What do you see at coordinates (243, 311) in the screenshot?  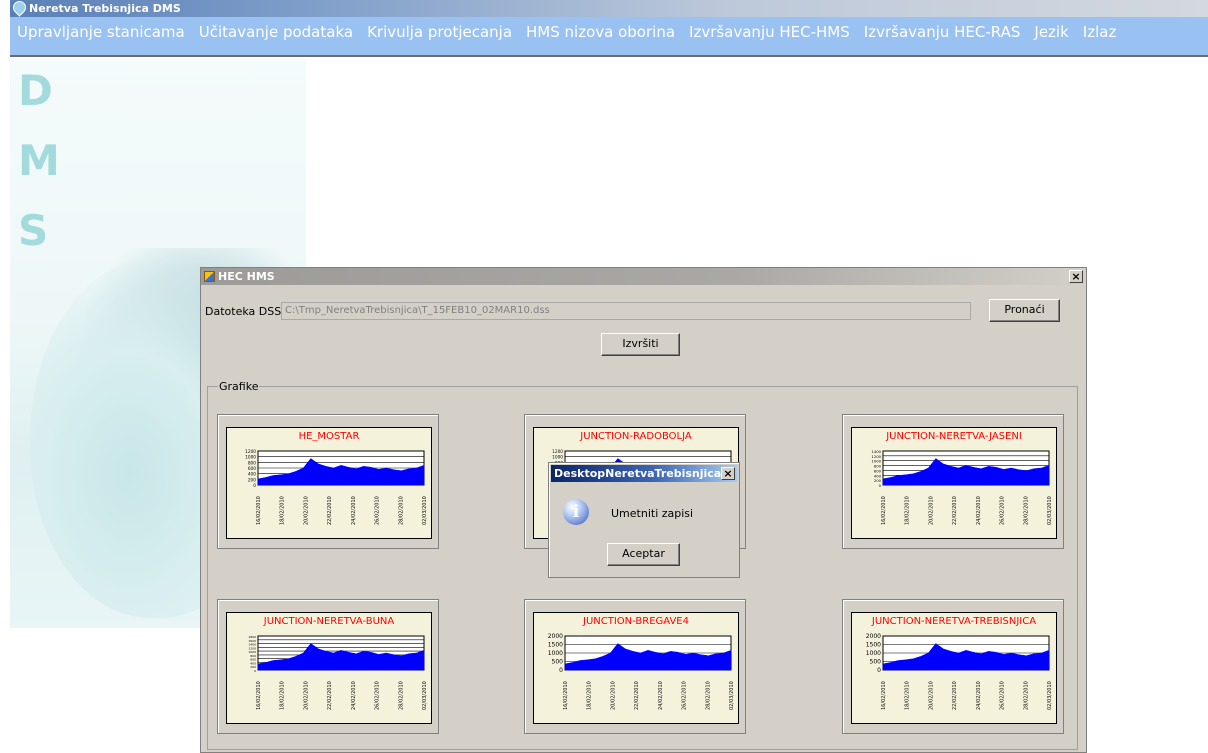 I see `dss-file-label: Datoteka DSS` at bounding box center [243, 311].